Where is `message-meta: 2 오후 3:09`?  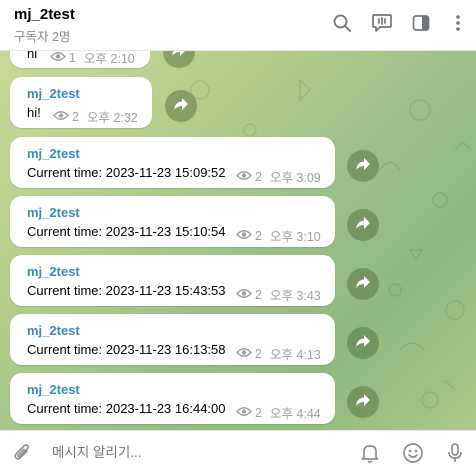
message-meta: 2 오후 3:09 is located at coordinates (278, 176).